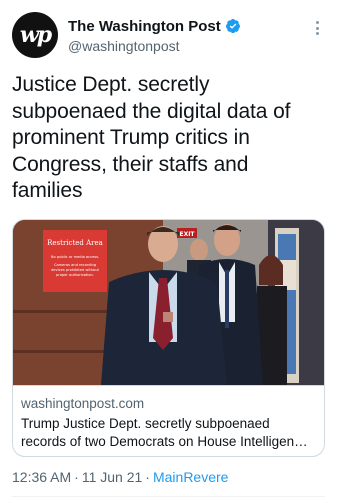 The height and width of the screenshot is (500, 337). I want to click on card-domain: washingtonpost.com, so click(83, 403).